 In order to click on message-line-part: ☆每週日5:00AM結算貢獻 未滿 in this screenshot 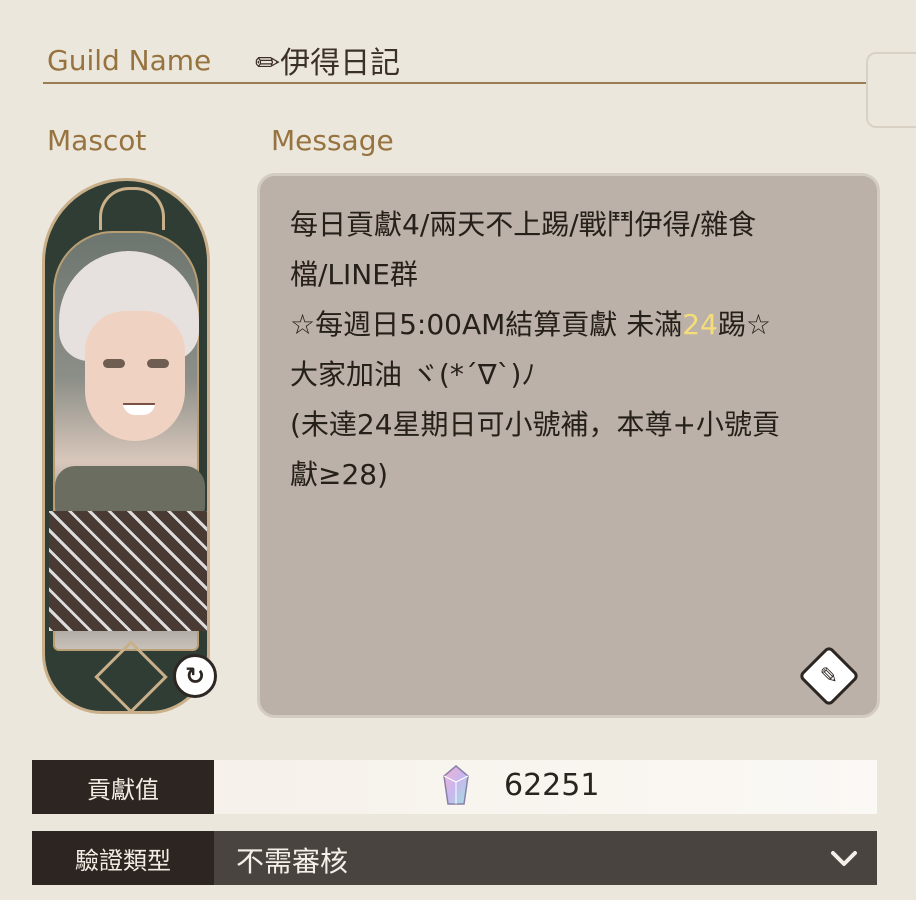, I will do `click(486, 324)`.